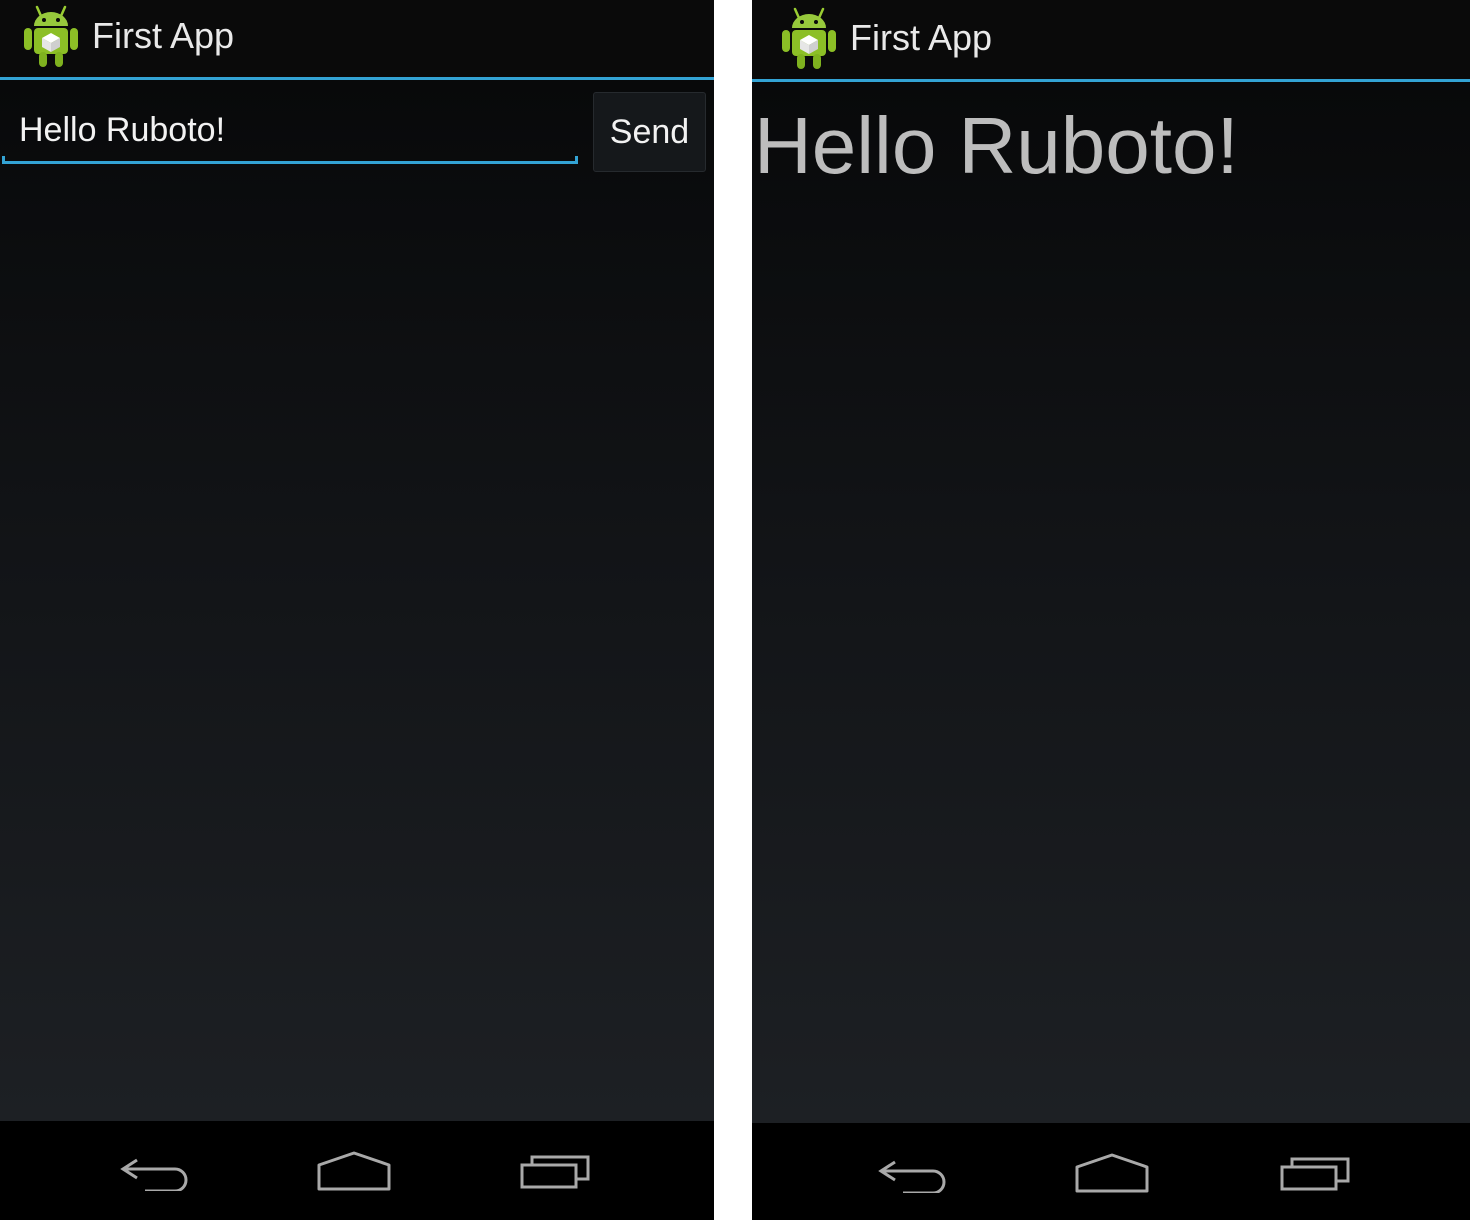 The height and width of the screenshot is (1220, 1470). I want to click on message-field, so click(290, 129).